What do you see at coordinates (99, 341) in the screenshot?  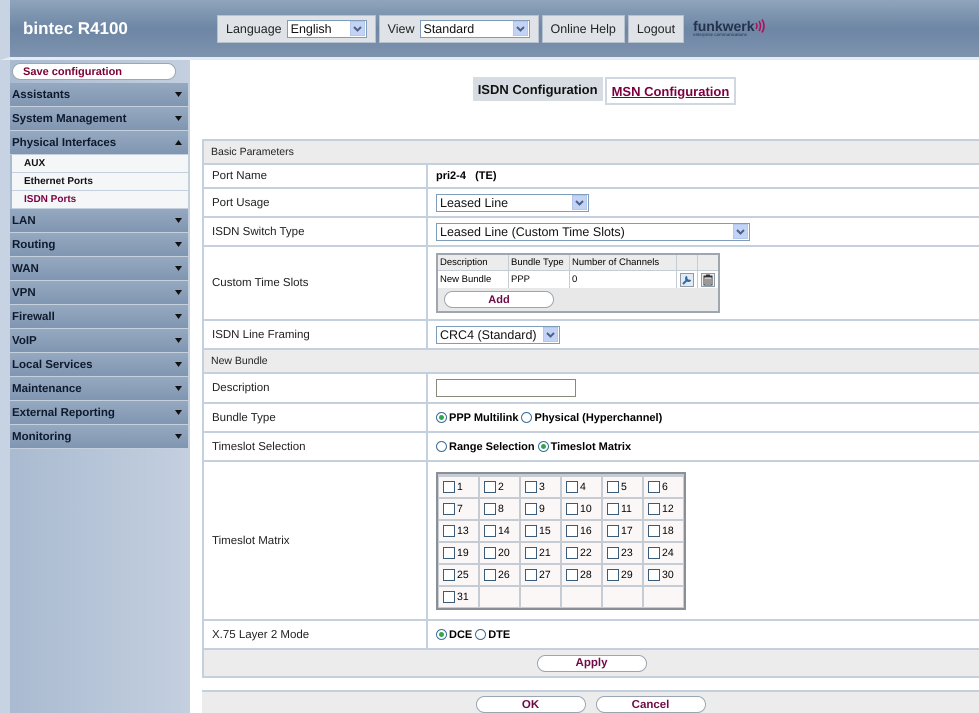 I see `nav-menu-item: VoIP` at bounding box center [99, 341].